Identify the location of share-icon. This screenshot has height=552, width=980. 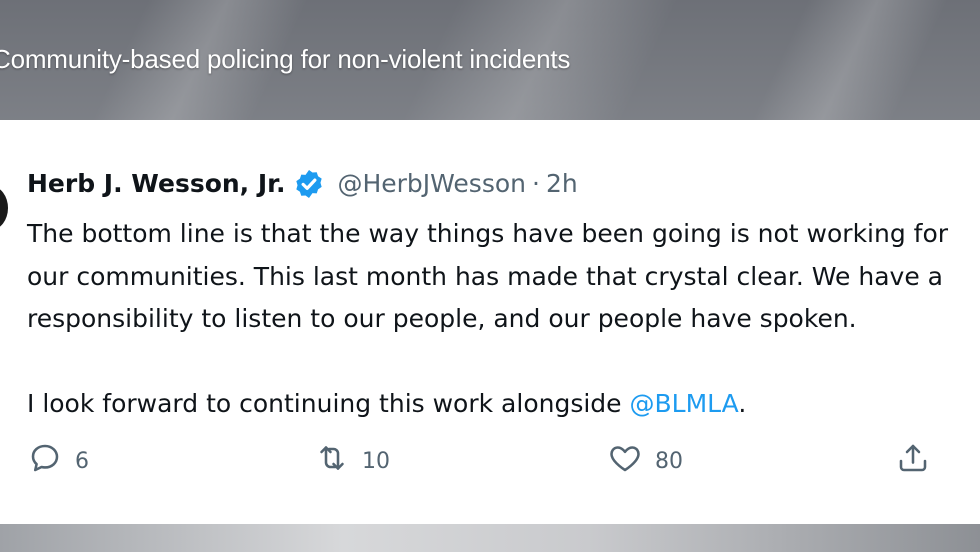
(913, 461).